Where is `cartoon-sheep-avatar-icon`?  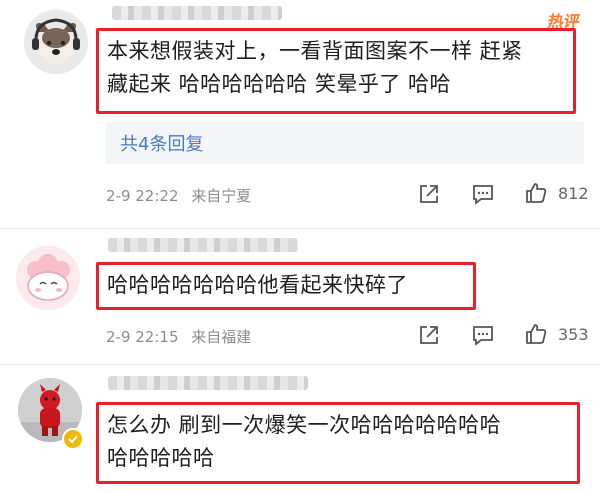 cartoon-sheep-avatar-icon is located at coordinates (48, 278).